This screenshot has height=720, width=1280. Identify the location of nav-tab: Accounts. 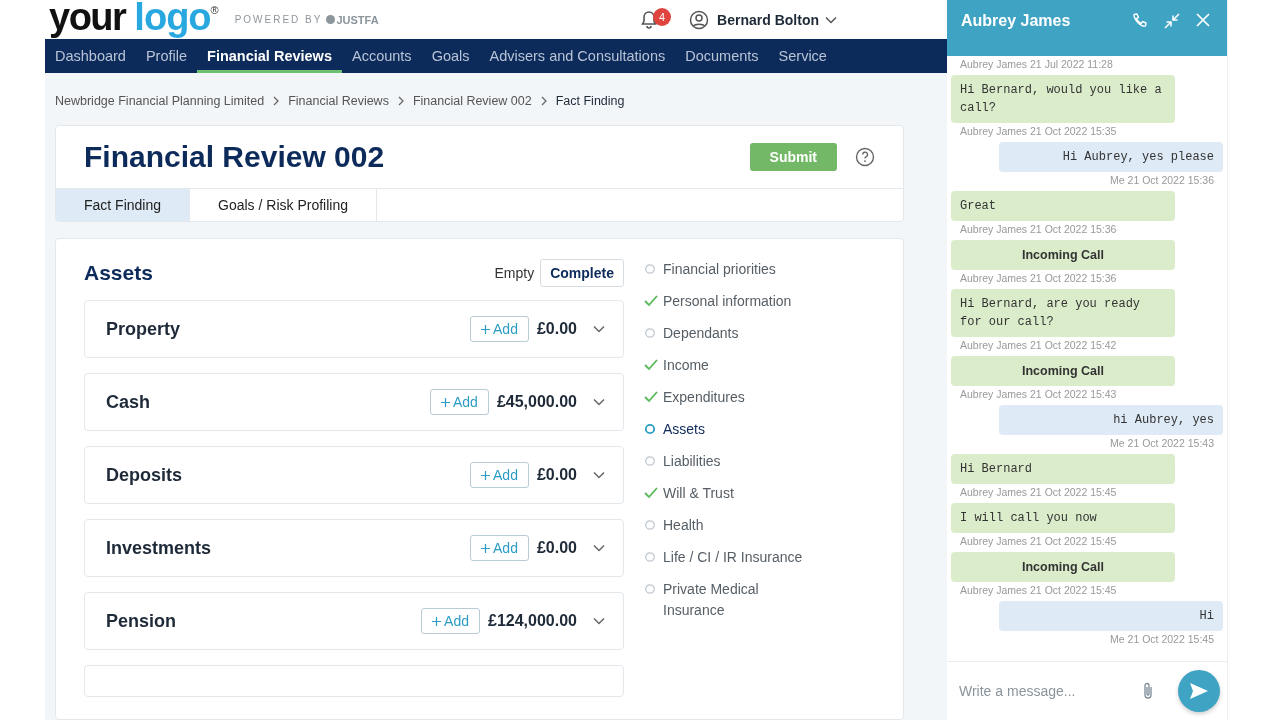
(381, 56).